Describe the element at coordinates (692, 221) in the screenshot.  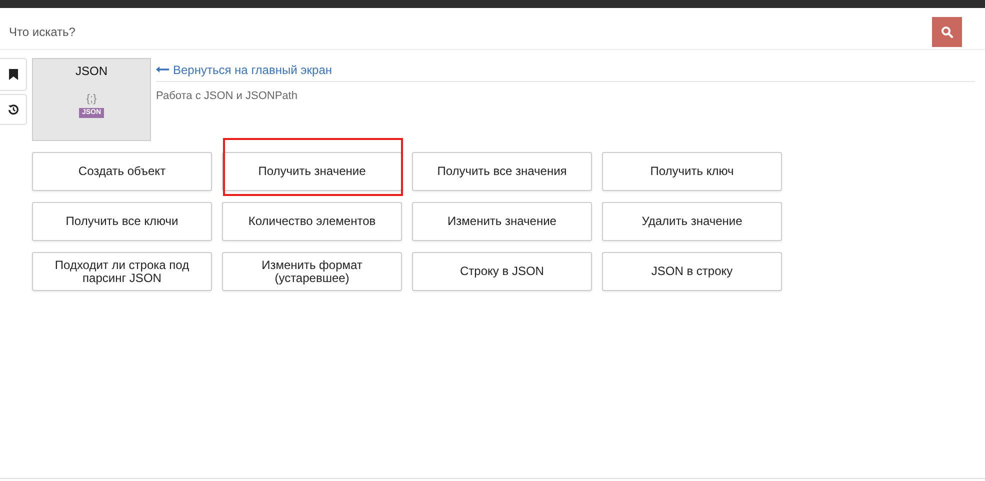
I see `action-button: Удалить значение` at that location.